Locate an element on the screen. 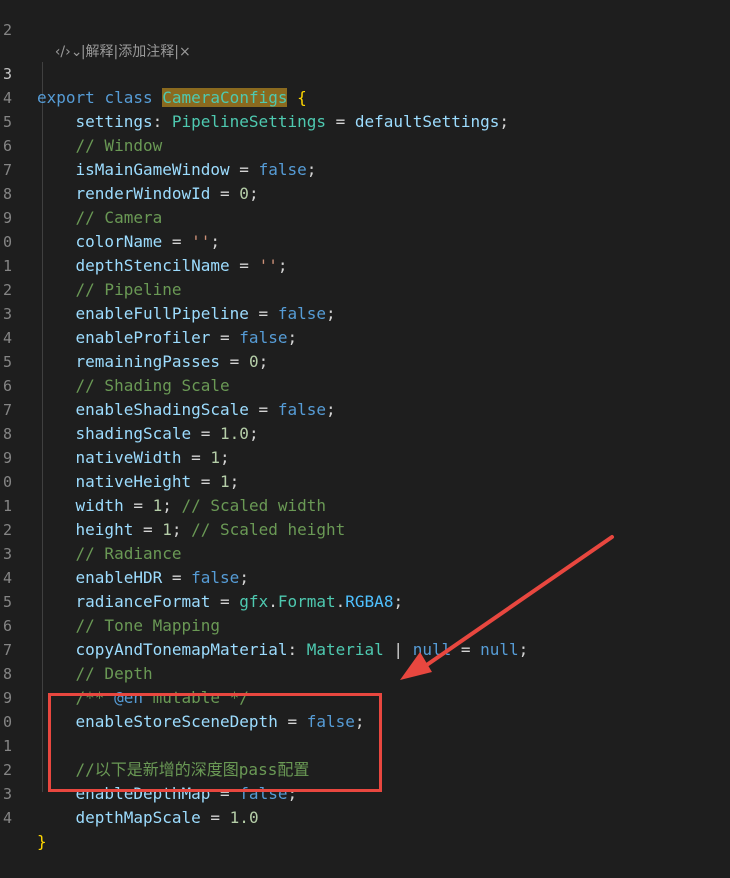 This screenshot has width=730, height=878. code-line: 3 enableProfiler = false; is located at coordinates (365, 312).